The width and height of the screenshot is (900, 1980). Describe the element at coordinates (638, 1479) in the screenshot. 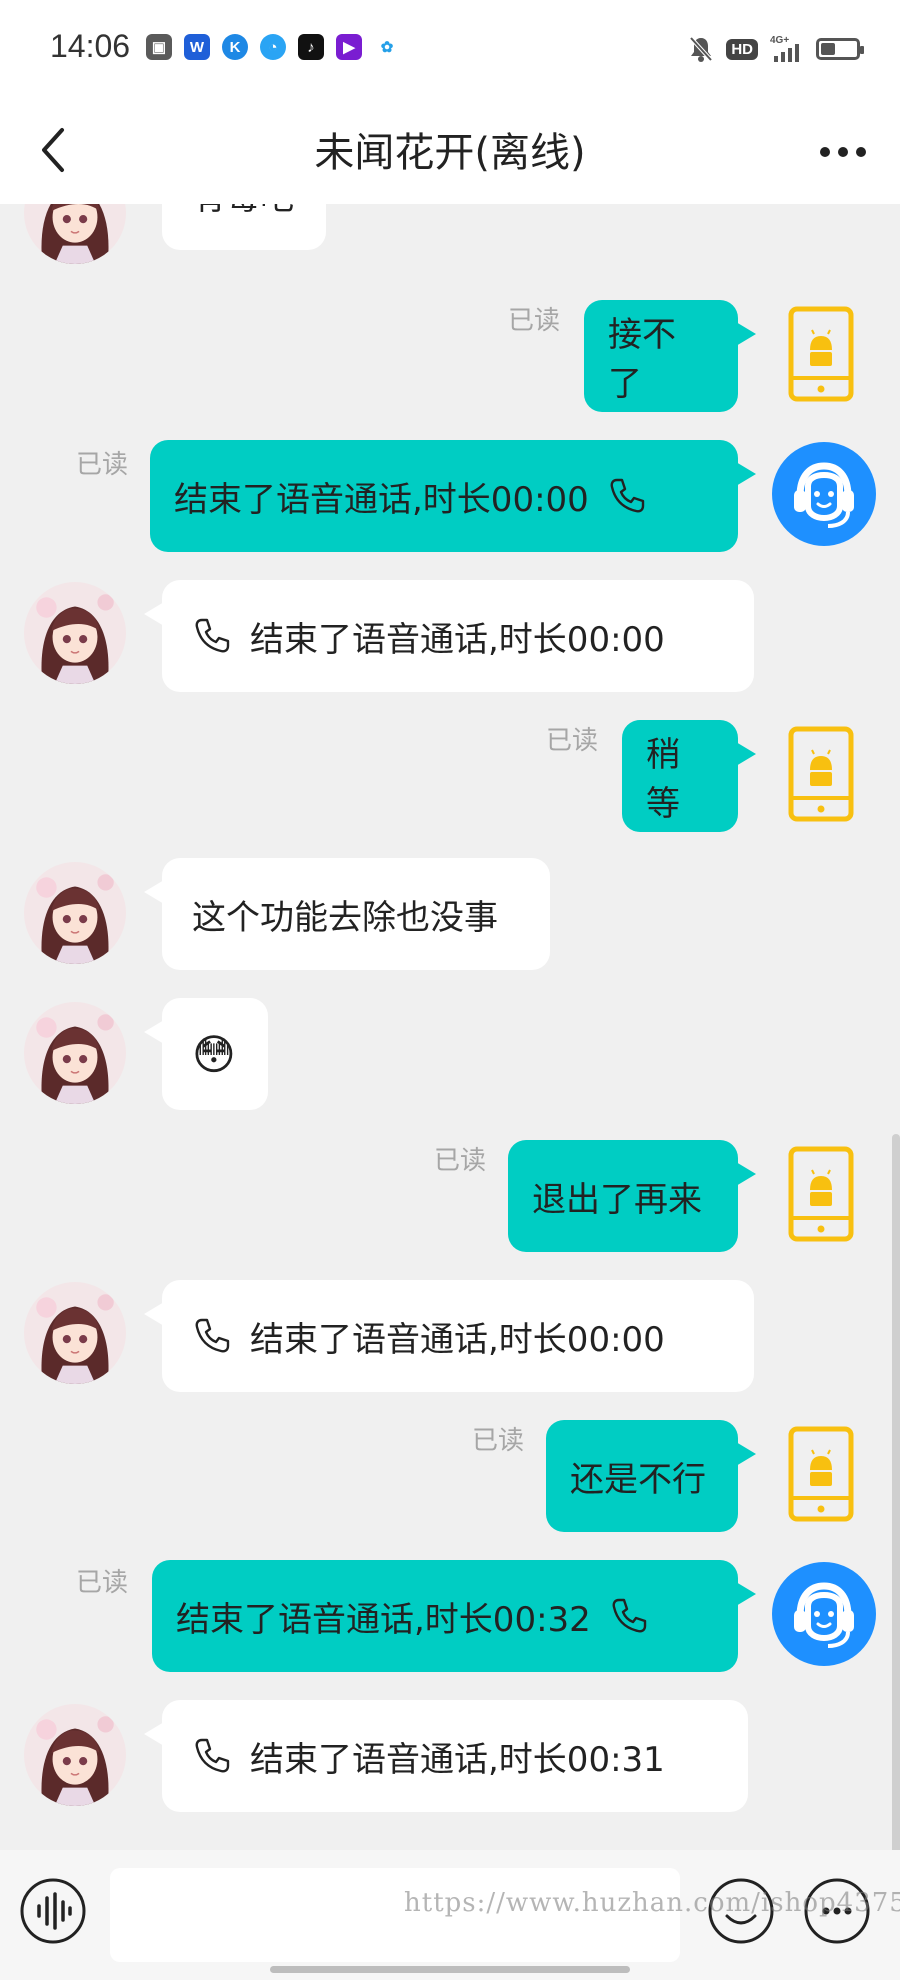

I see `message-text: 还是不行` at that location.